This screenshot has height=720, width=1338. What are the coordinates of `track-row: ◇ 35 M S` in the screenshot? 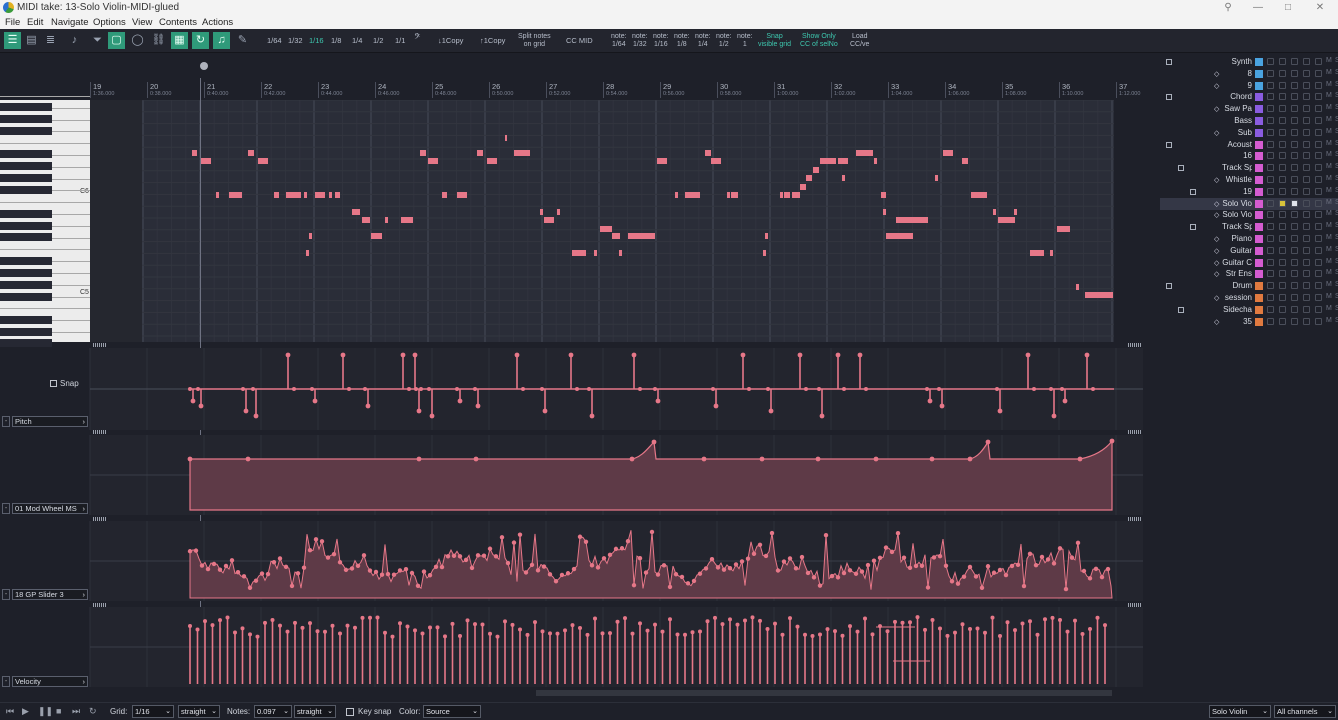 It's located at (1249, 322).